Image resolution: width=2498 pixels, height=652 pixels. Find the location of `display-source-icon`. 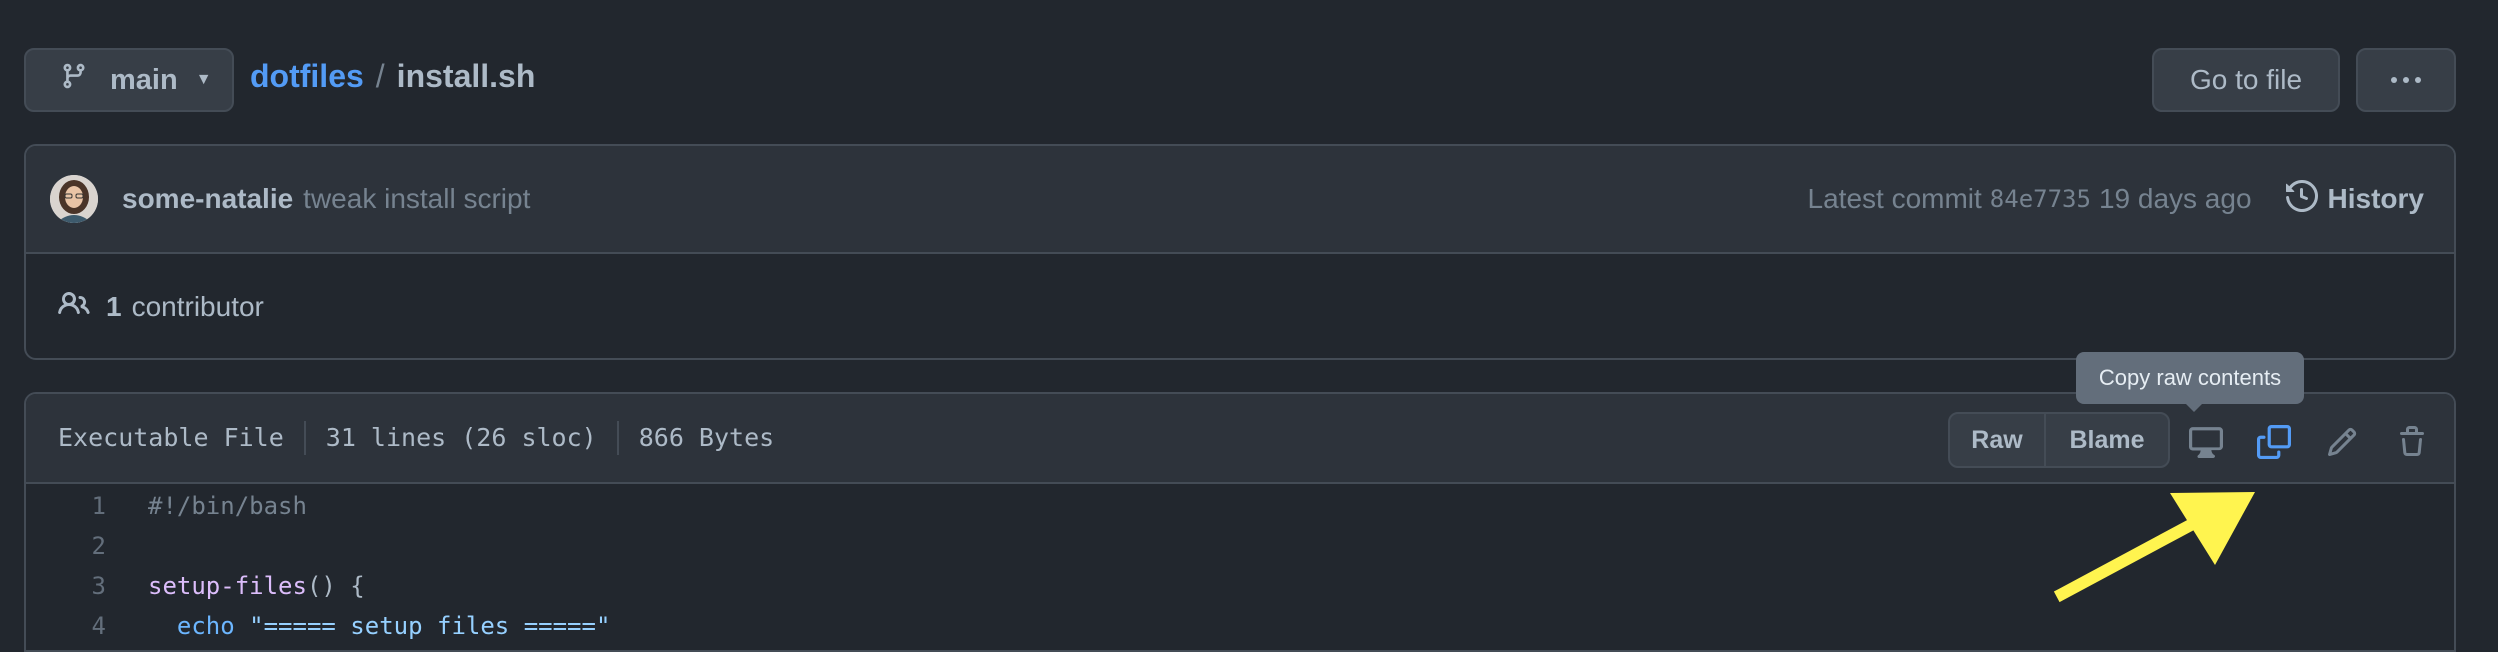

display-source-icon is located at coordinates (2206, 442).